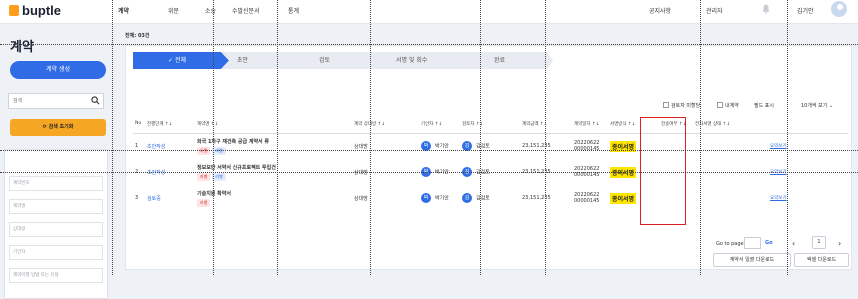  What do you see at coordinates (273, 146) in the screenshot?
I see `row-title: 화국 1차구 재건축 공급 계약서 류 라벨 라벨` at bounding box center [273, 146].